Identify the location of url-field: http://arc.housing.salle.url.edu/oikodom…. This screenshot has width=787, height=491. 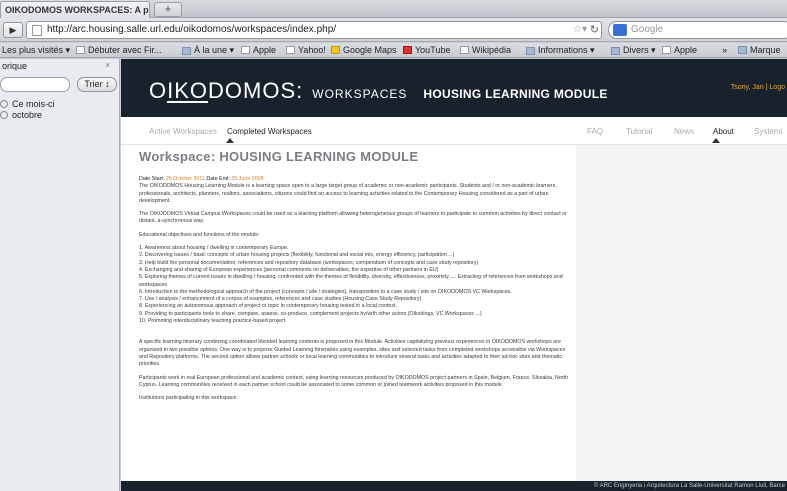
(314, 30).